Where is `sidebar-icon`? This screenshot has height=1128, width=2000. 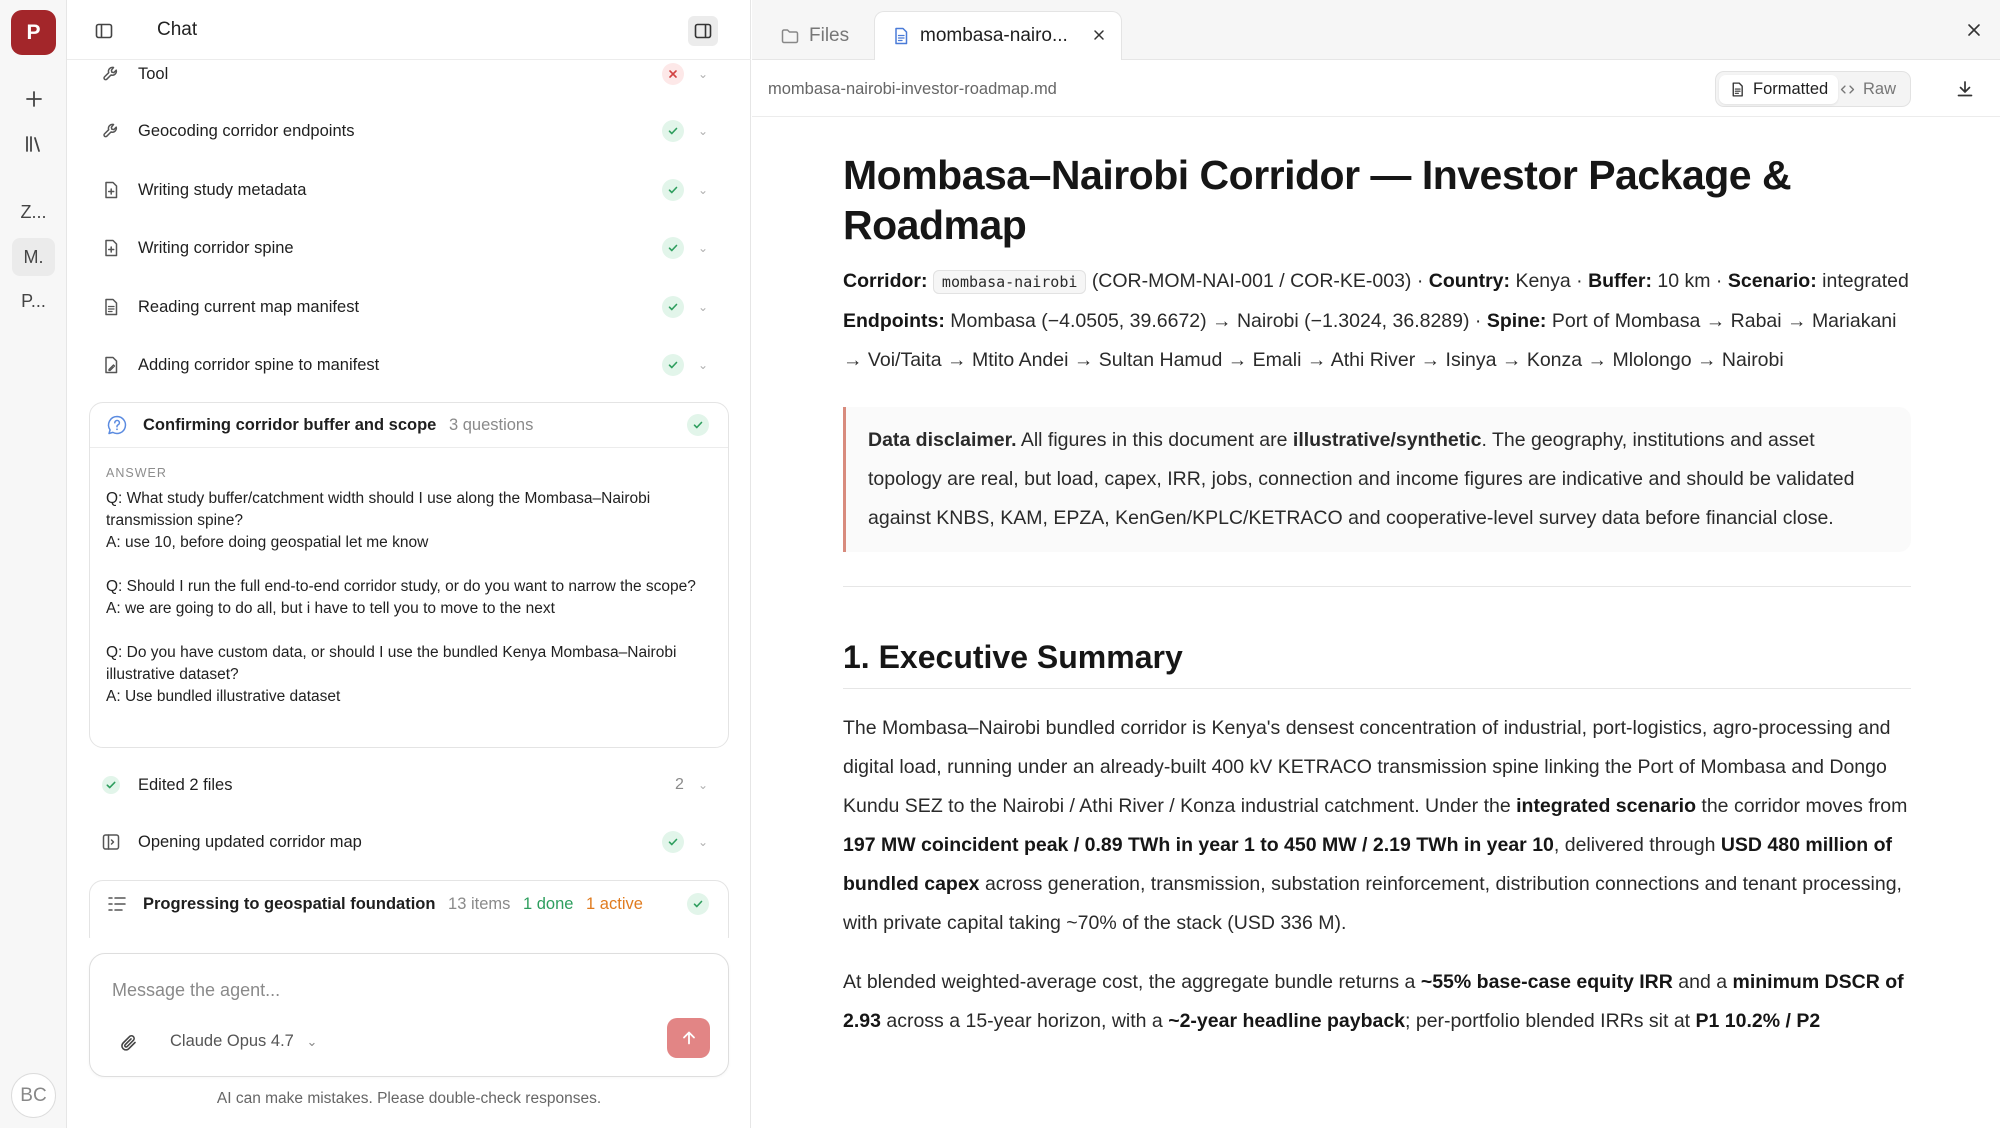 sidebar-icon is located at coordinates (104, 31).